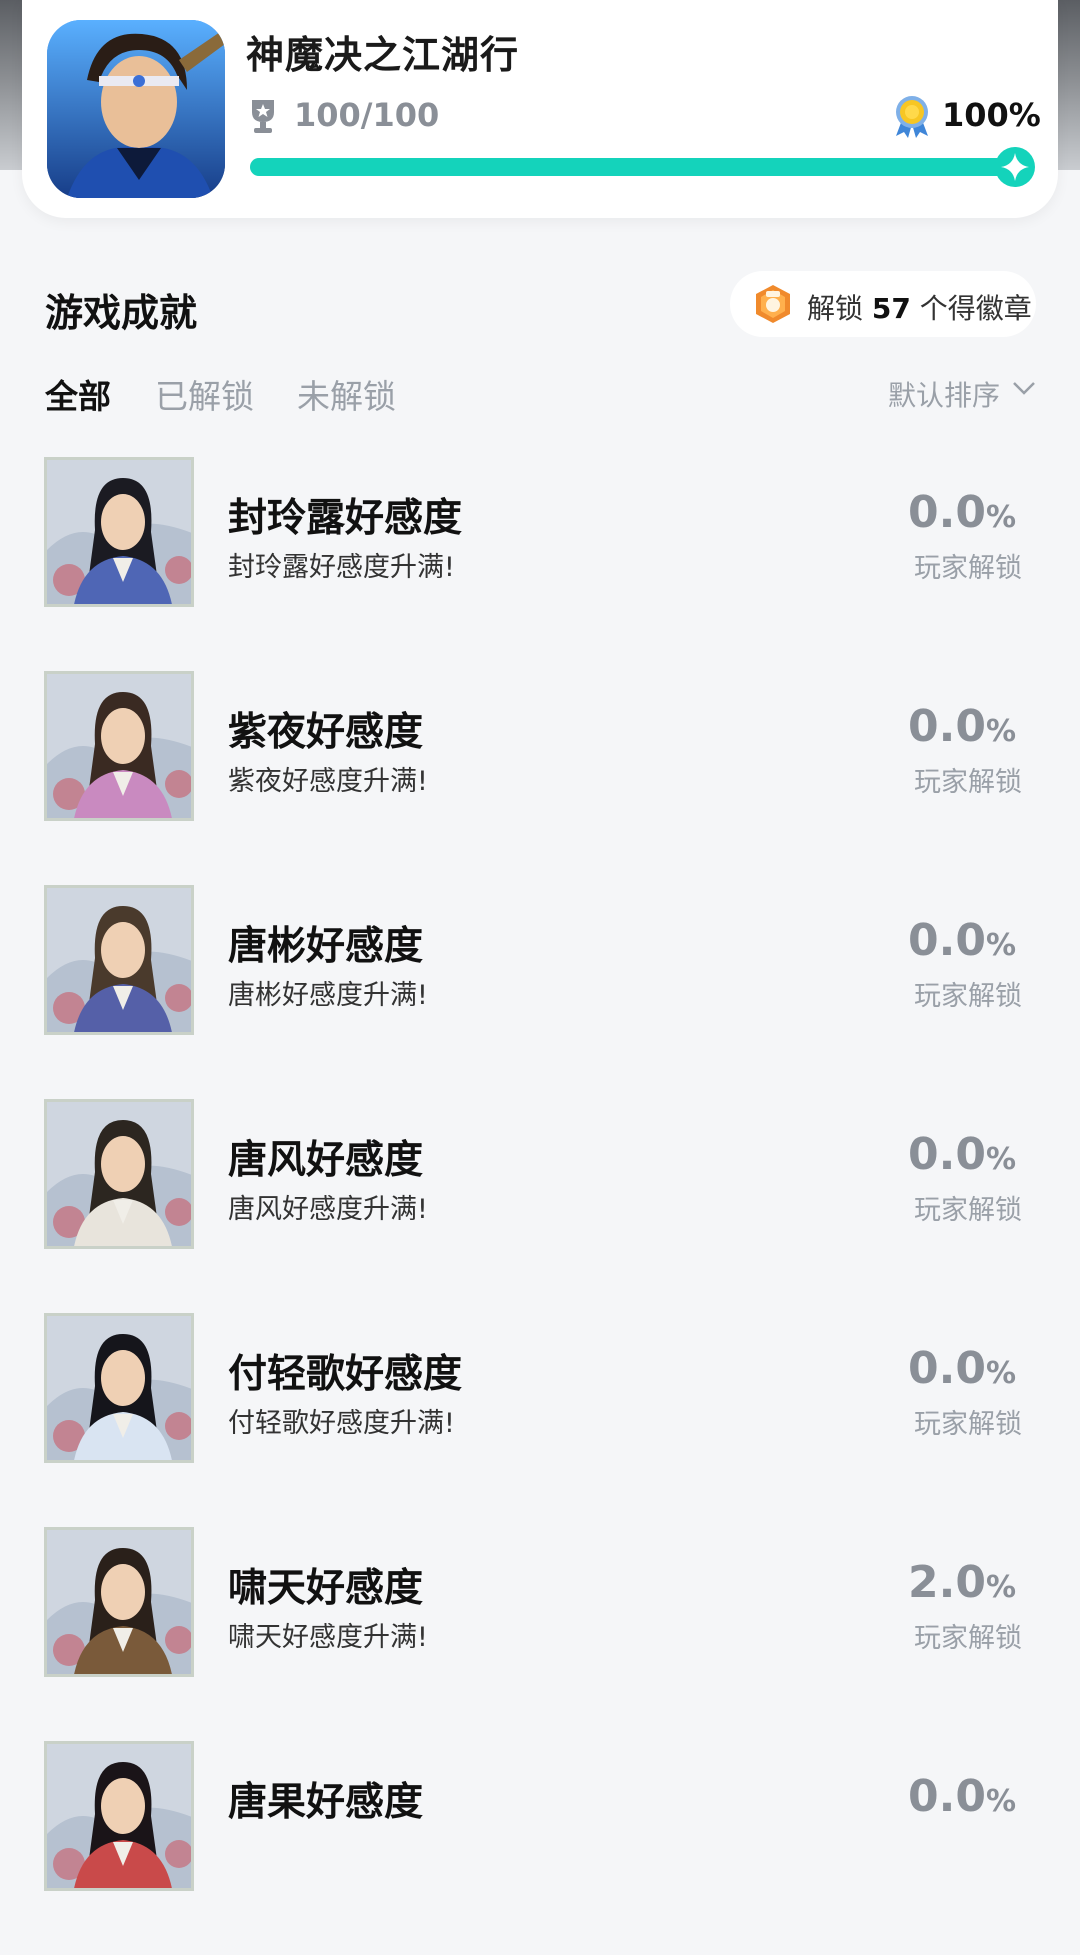 The image size is (1080, 1955). I want to click on achievement-title: 唐彬好感度, so click(326, 946).